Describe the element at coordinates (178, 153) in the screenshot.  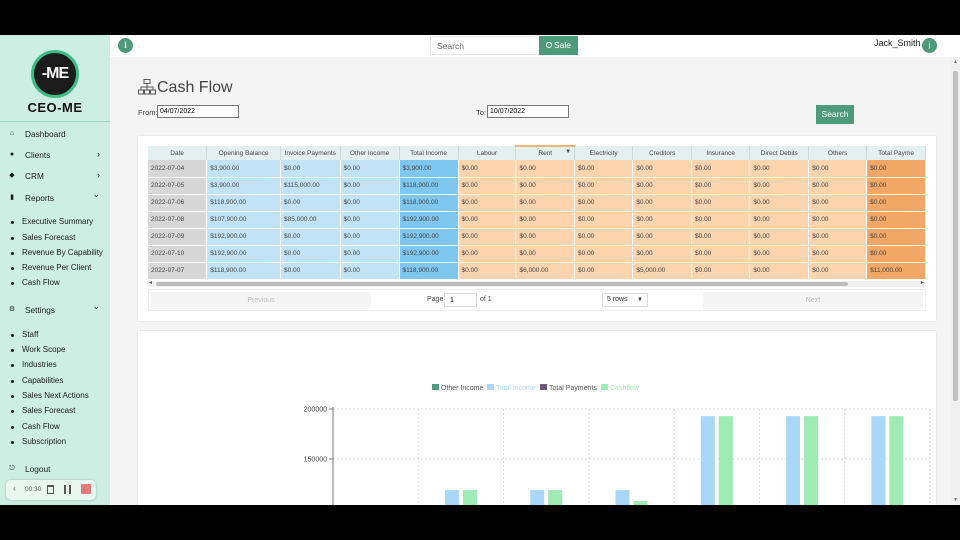
I see `column-header: Date` at that location.